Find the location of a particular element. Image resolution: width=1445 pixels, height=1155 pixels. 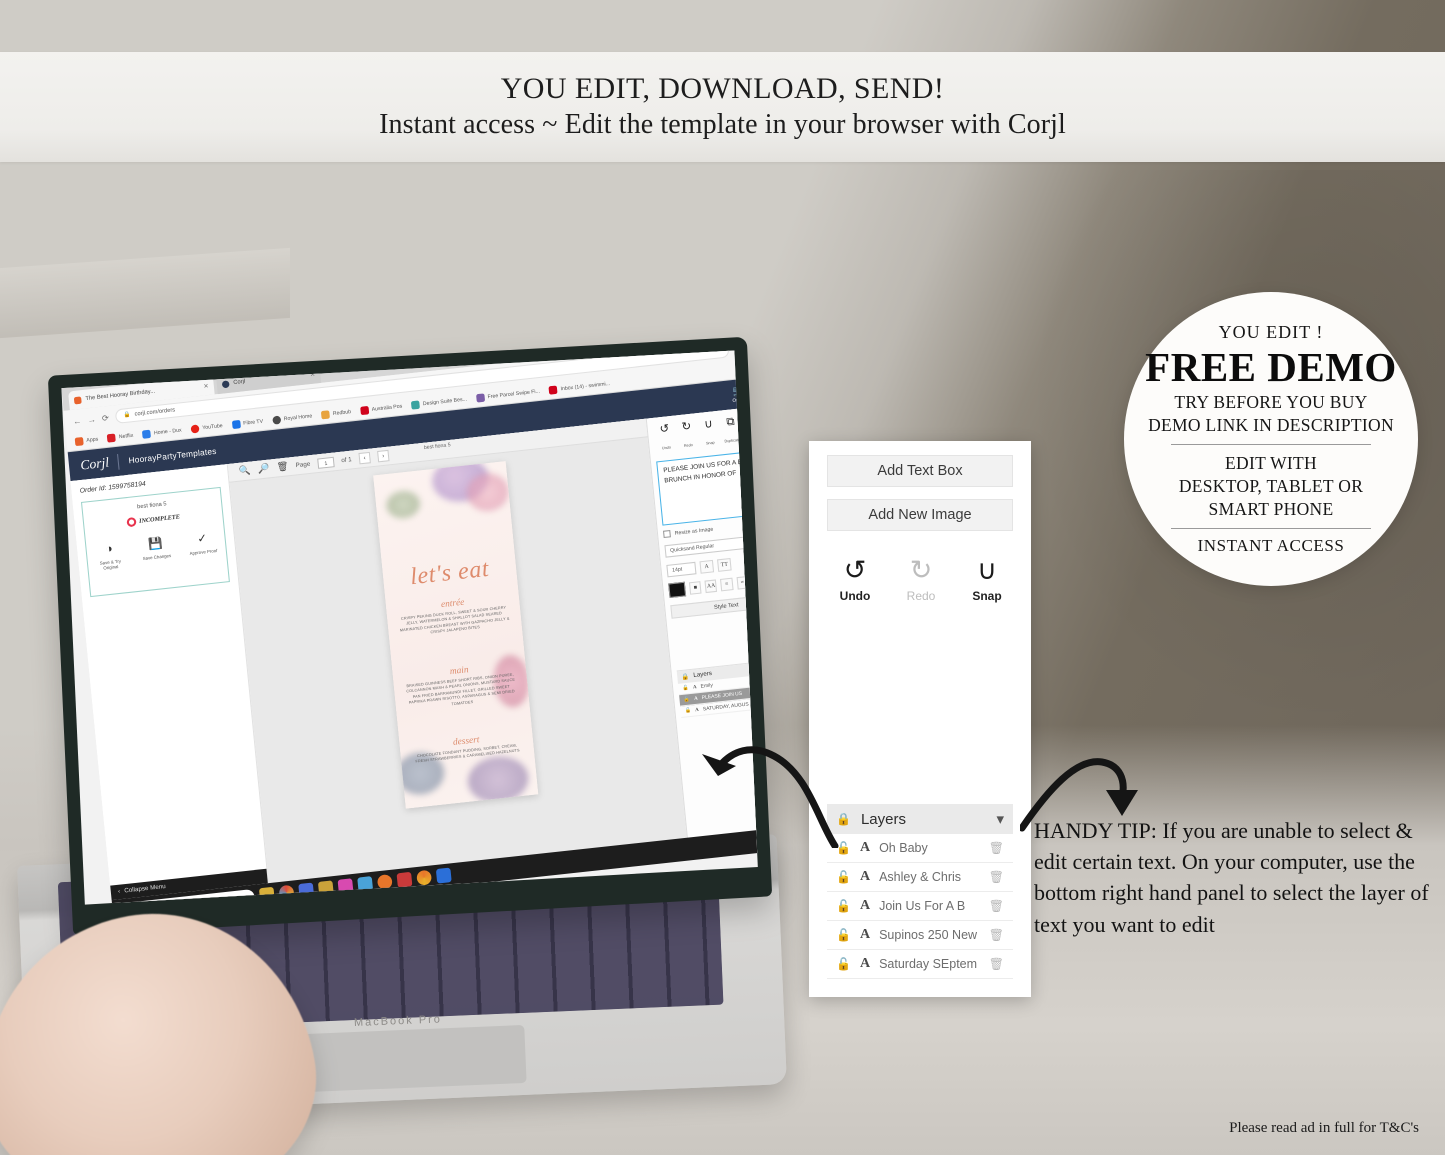

tab-title: Corjl is located at coordinates (239, 382).